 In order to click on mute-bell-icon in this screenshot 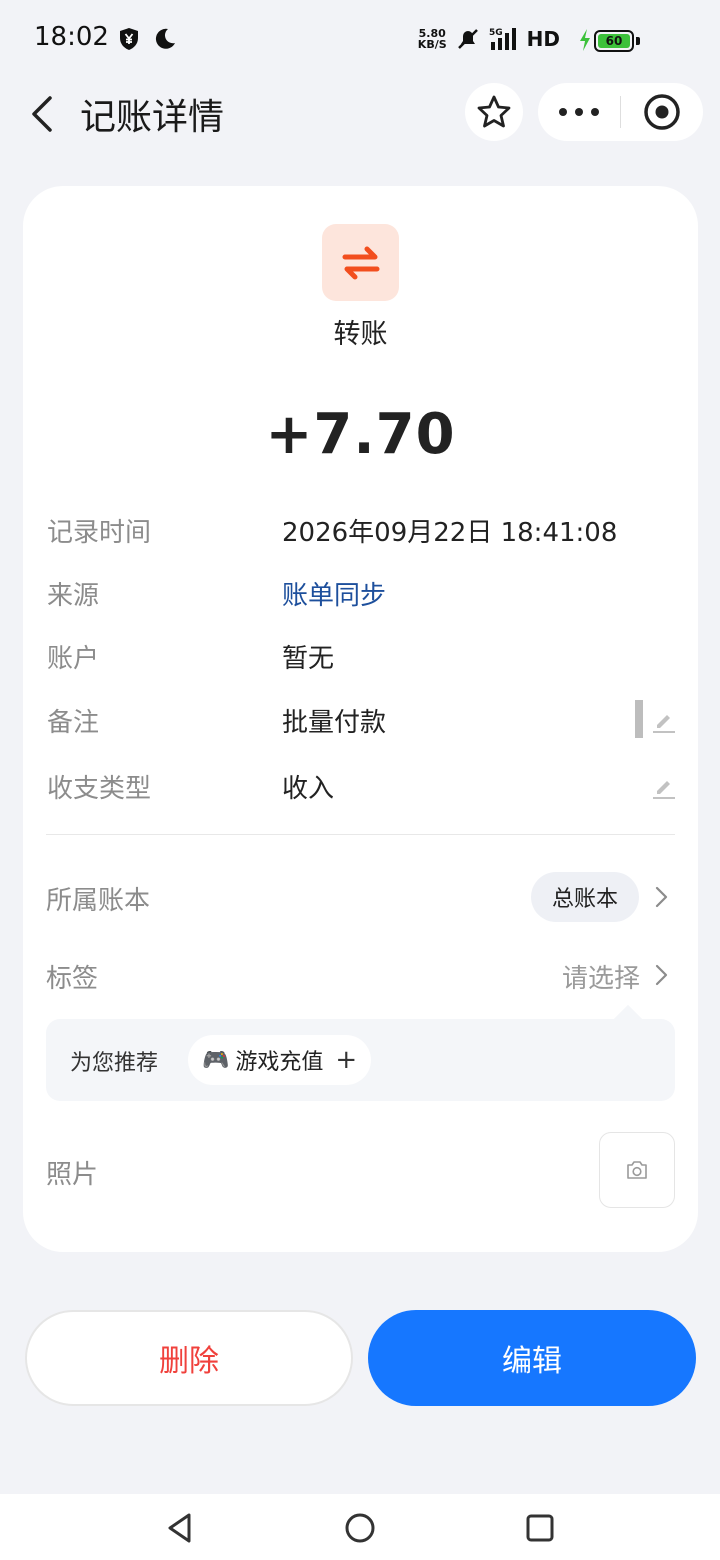, I will do `click(467, 39)`.